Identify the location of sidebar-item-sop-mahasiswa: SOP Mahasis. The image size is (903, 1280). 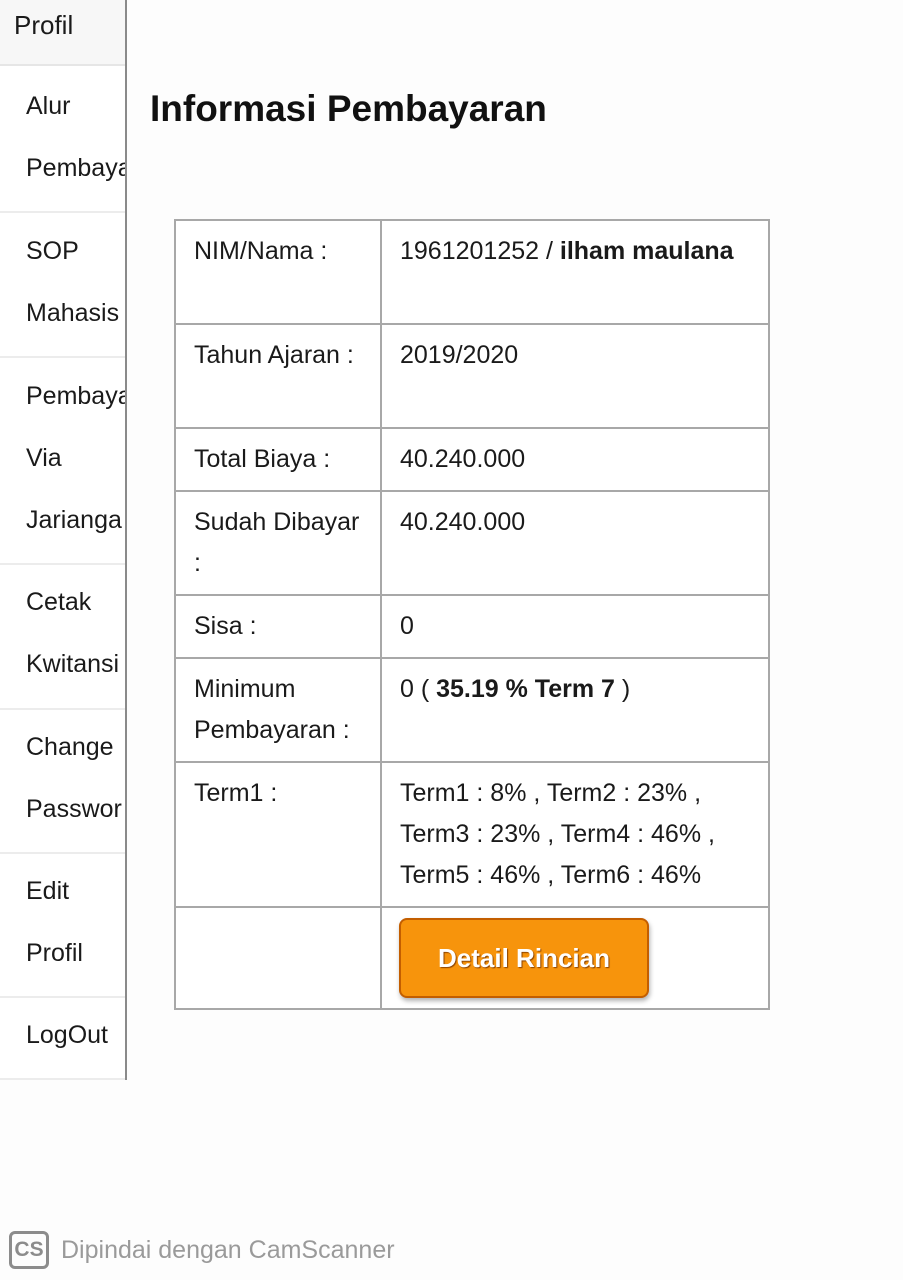
(62, 285).